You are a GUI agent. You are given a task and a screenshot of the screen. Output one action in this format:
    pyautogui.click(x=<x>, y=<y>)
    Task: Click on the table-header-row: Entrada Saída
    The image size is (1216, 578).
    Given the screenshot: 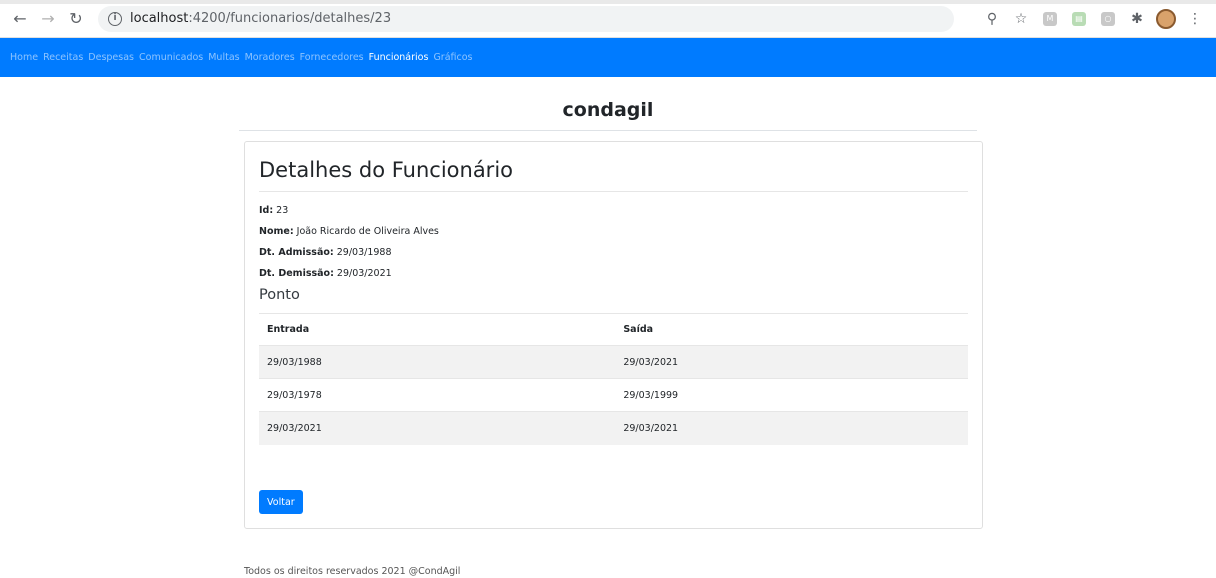 What is the action you would take?
    pyautogui.click(x=613, y=329)
    